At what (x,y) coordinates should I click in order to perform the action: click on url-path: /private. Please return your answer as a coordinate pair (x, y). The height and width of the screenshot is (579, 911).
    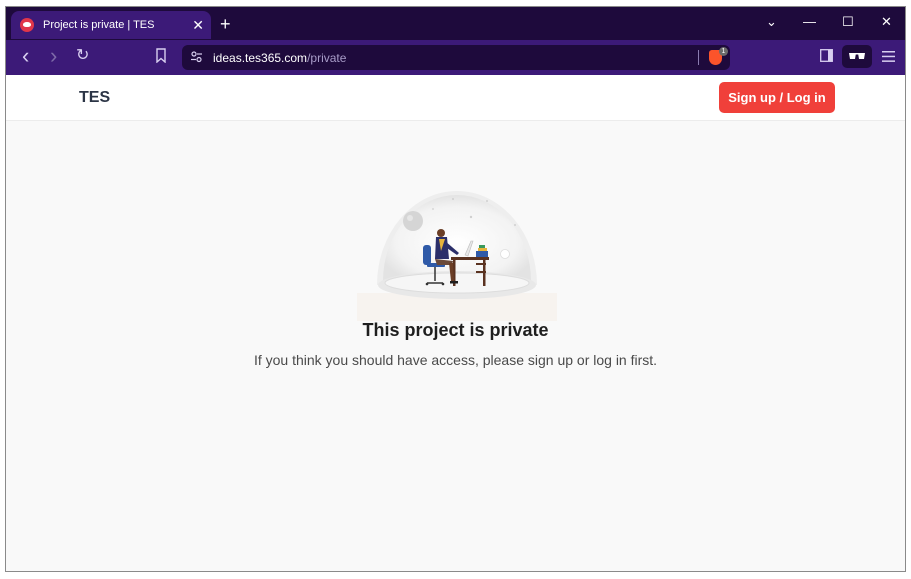
    Looking at the image, I should click on (327, 58).